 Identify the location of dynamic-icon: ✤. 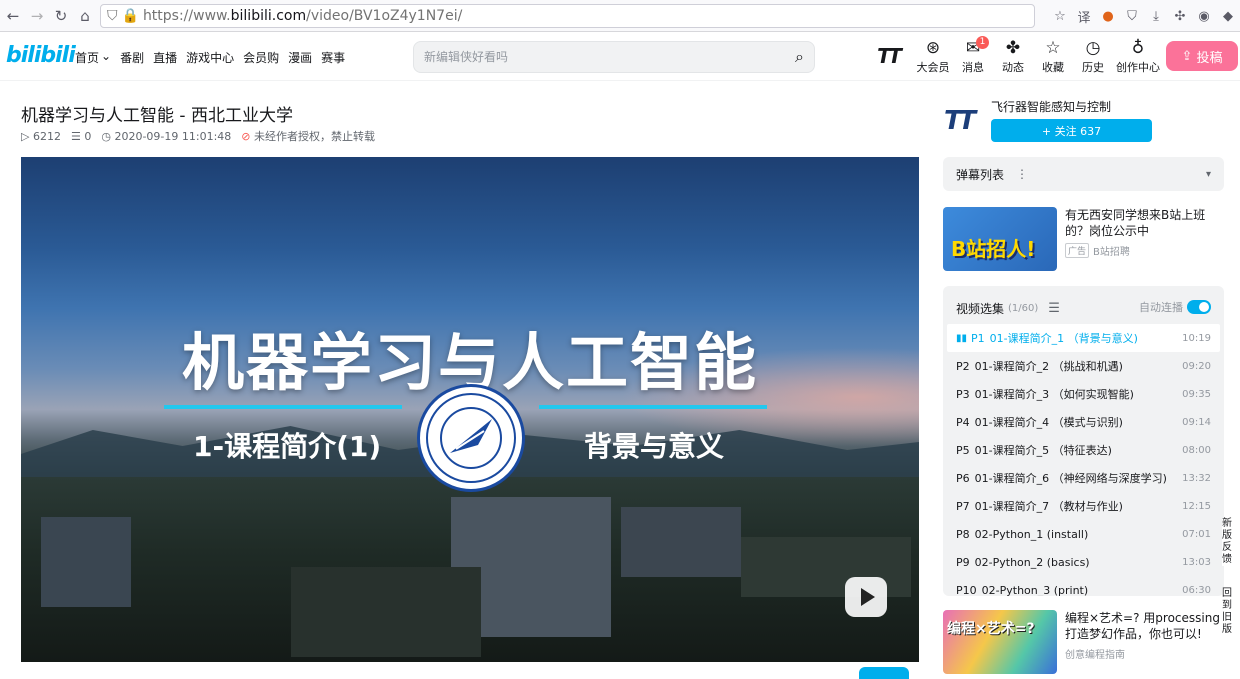
(1013, 48).